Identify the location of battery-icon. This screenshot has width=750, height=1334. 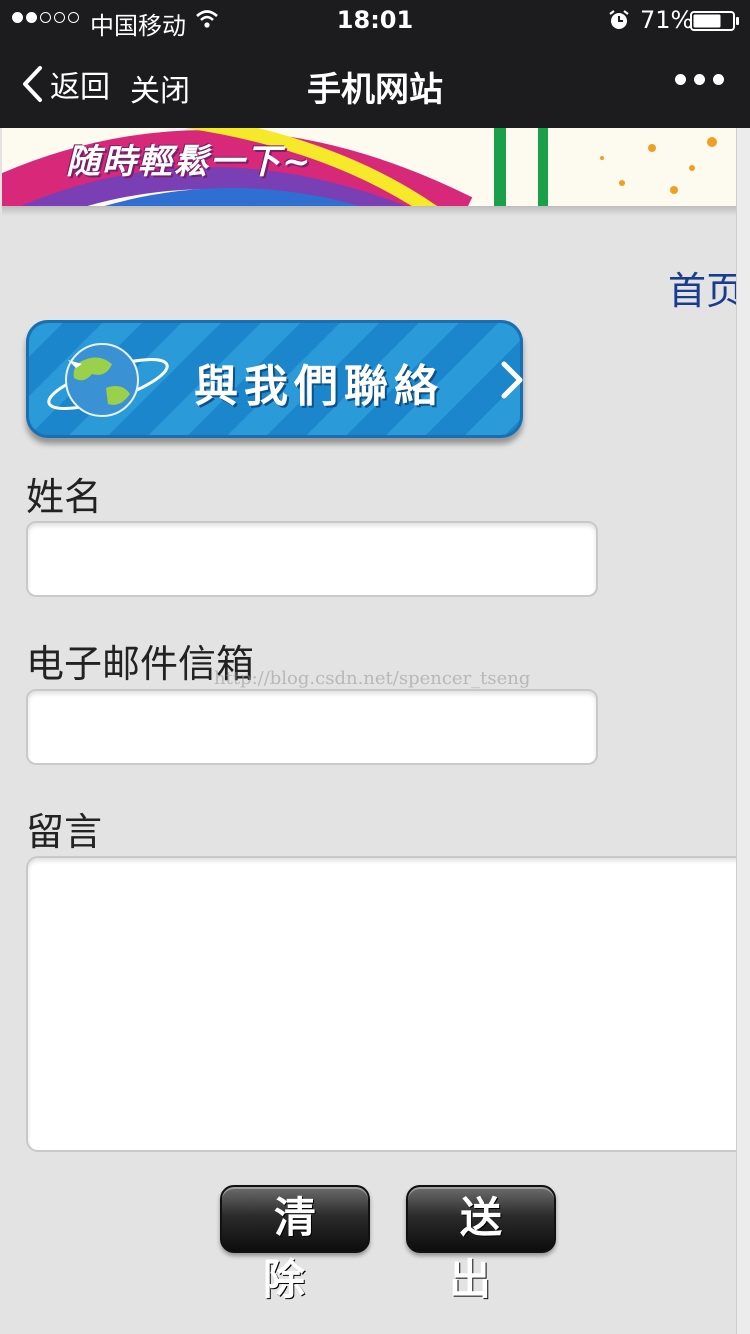
(714, 21).